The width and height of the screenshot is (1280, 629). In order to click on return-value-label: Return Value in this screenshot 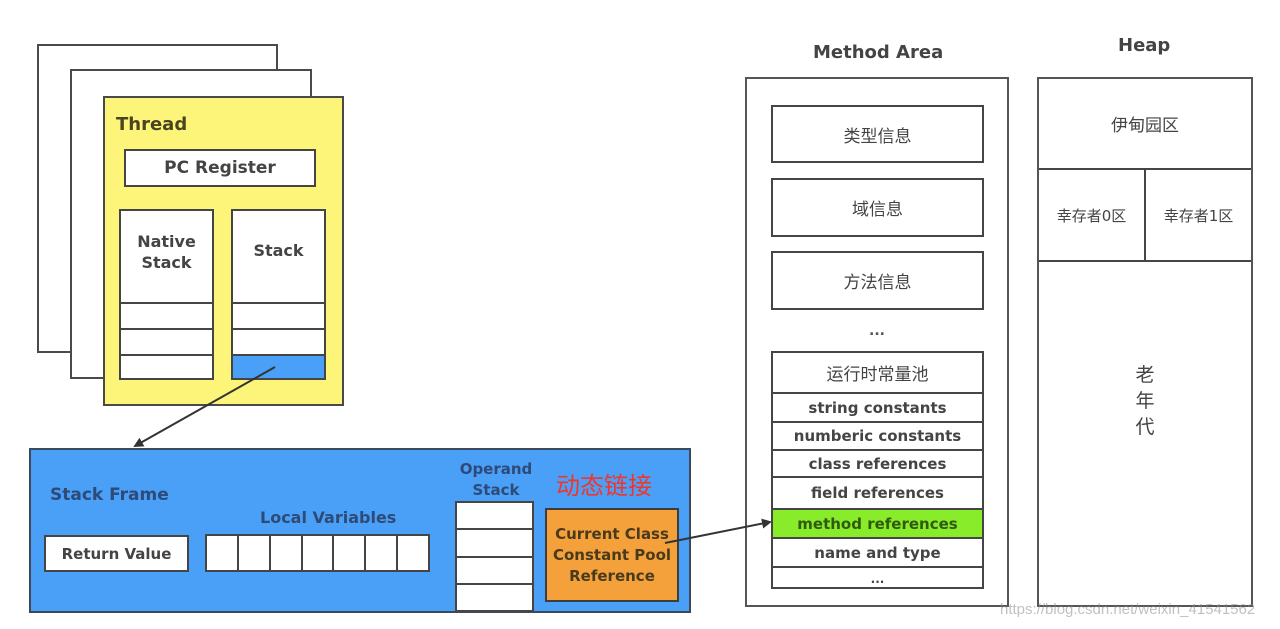, I will do `click(116, 553)`.